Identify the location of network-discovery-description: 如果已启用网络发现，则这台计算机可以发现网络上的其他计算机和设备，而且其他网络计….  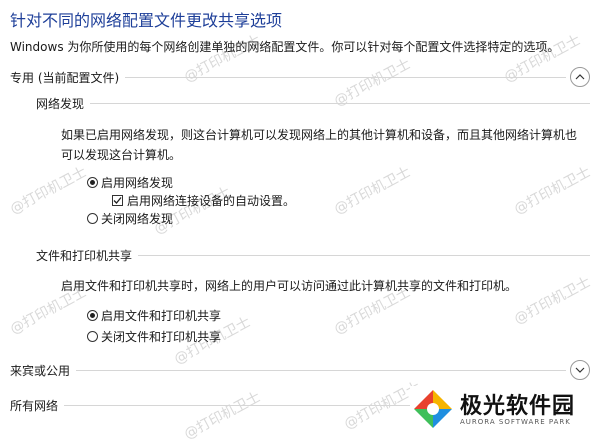
(319, 145).